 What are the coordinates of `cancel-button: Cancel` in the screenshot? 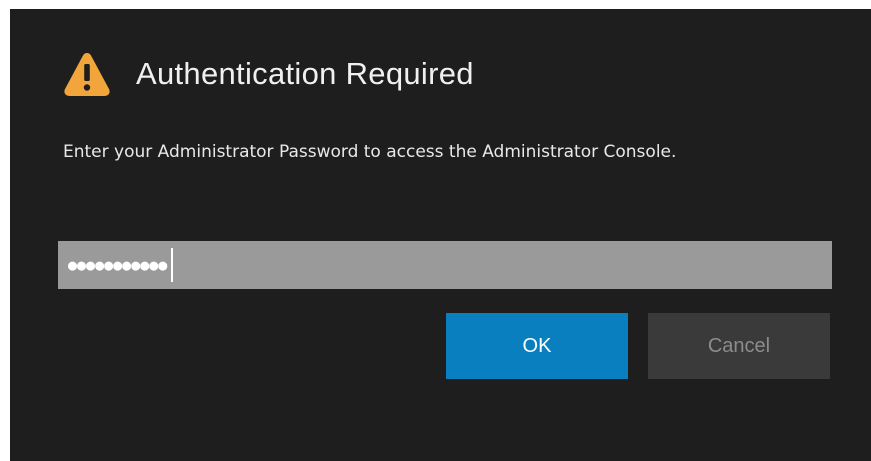 It's located at (739, 346).